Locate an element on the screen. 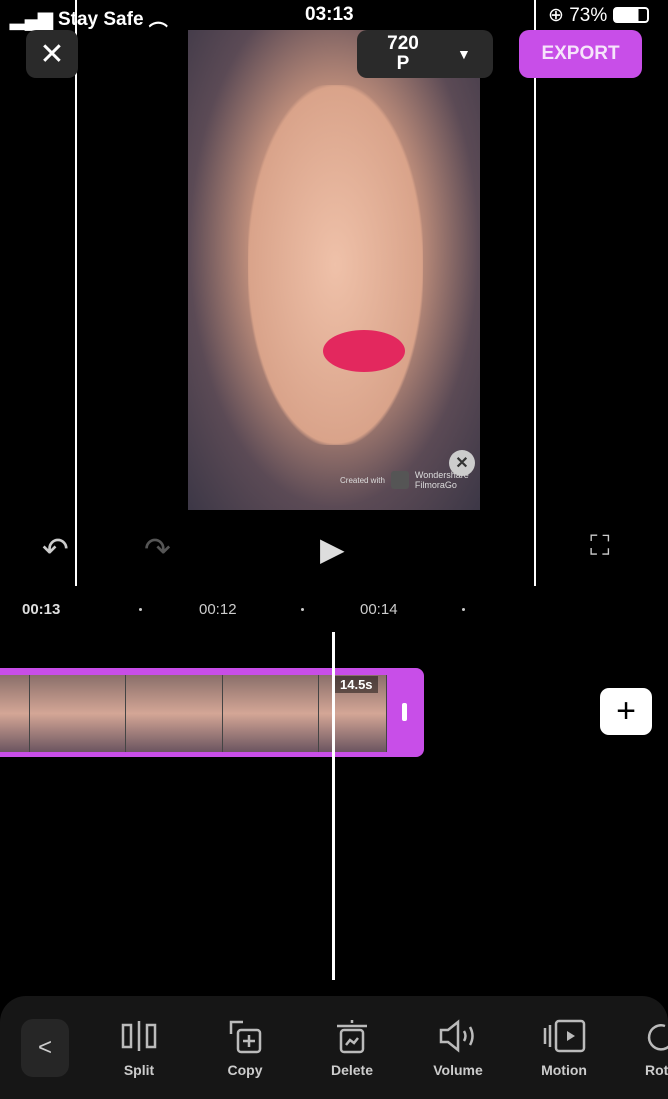 The image size is (668, 1099). time-current: 00:13 is located at coordinates (41, 609).